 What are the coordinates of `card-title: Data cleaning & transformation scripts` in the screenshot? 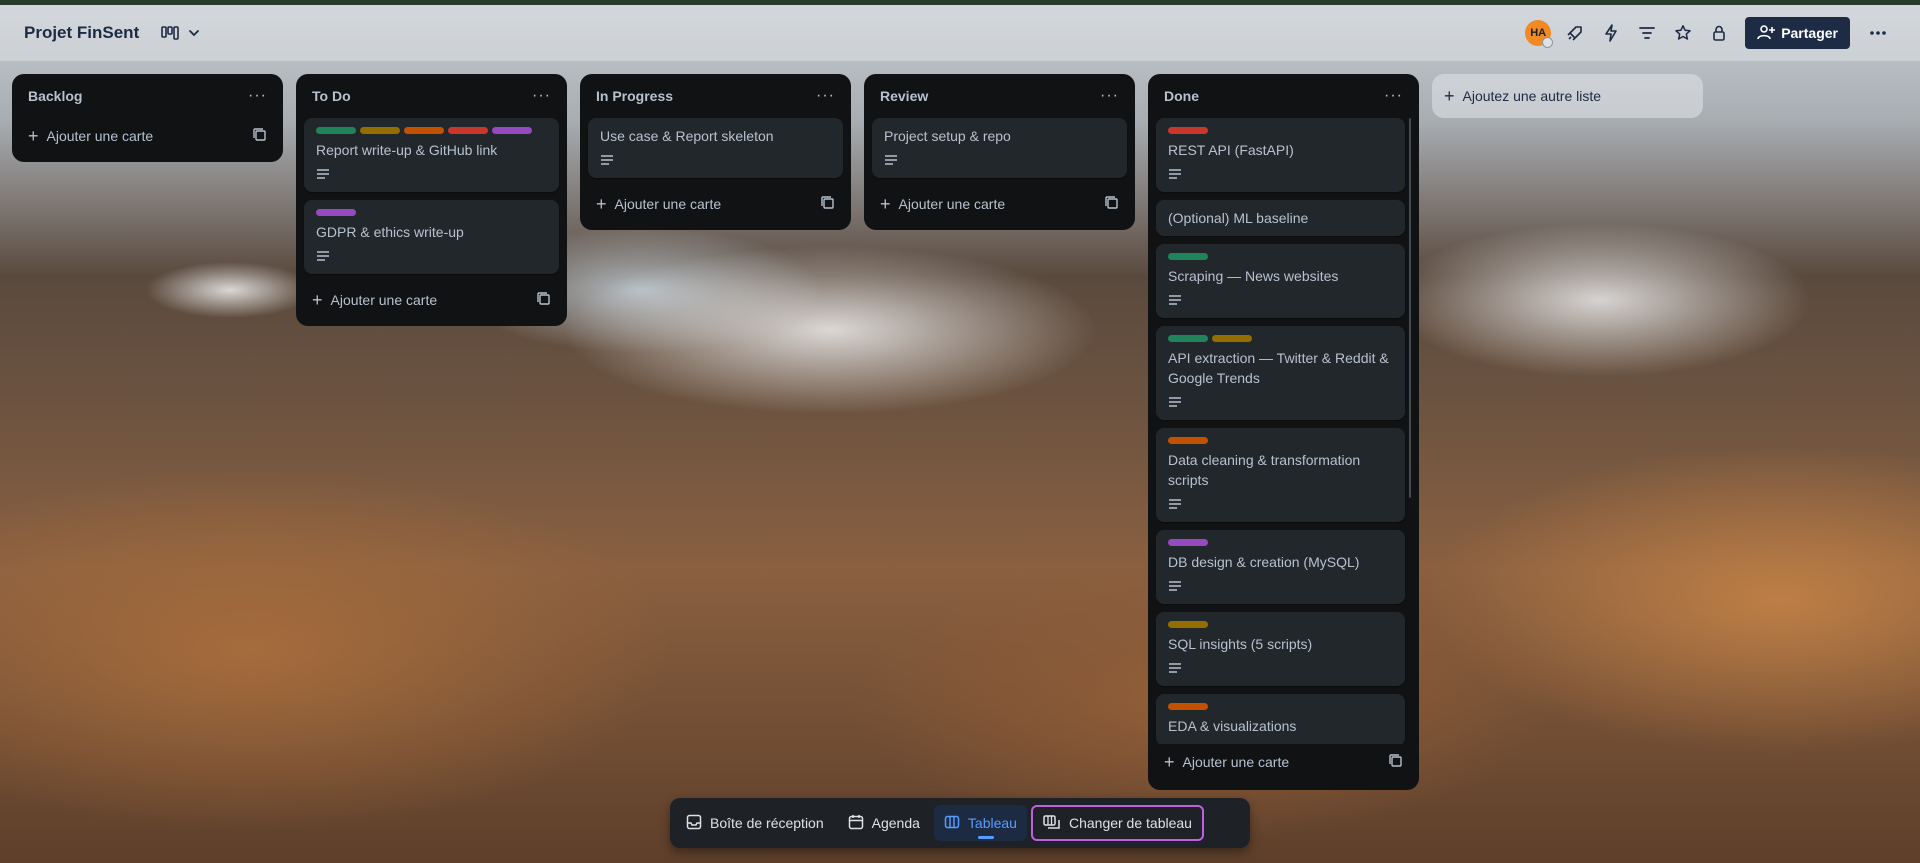 It's located at (1264, 470).